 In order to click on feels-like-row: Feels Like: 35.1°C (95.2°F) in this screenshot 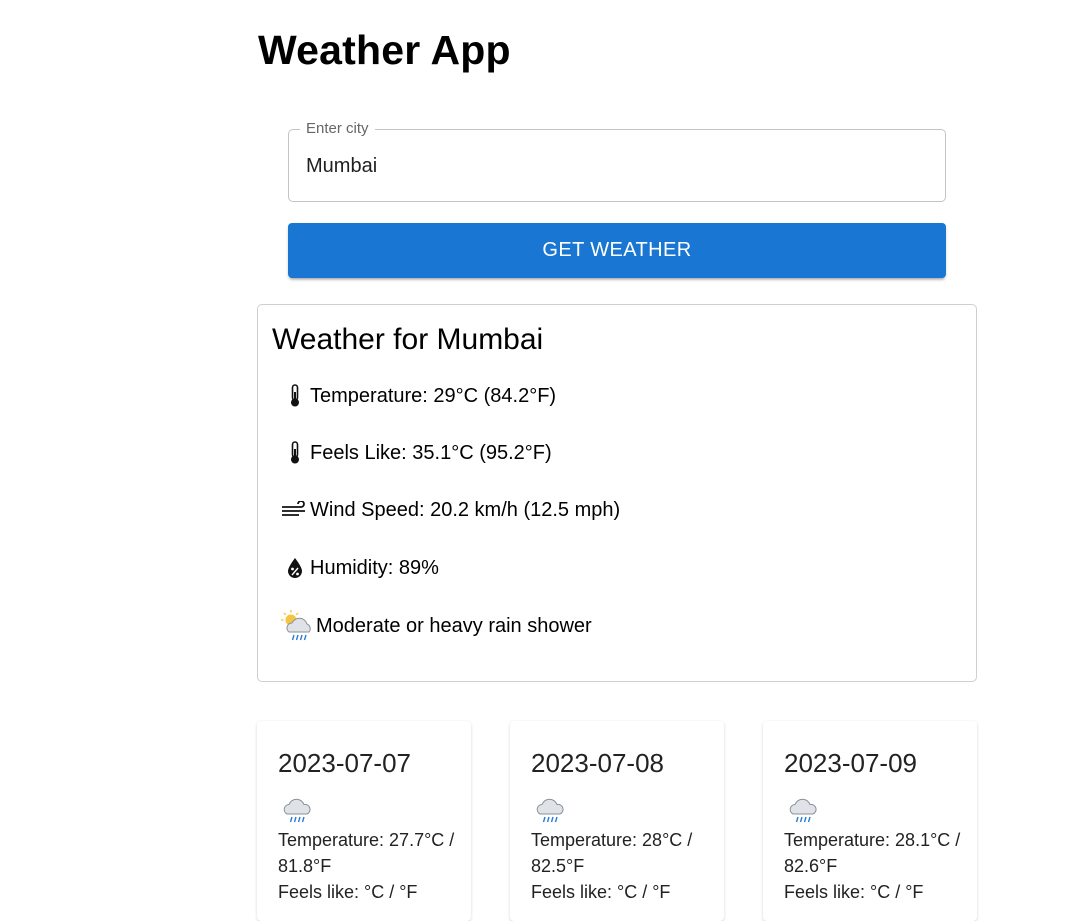, I will do `click(416, 453)`.